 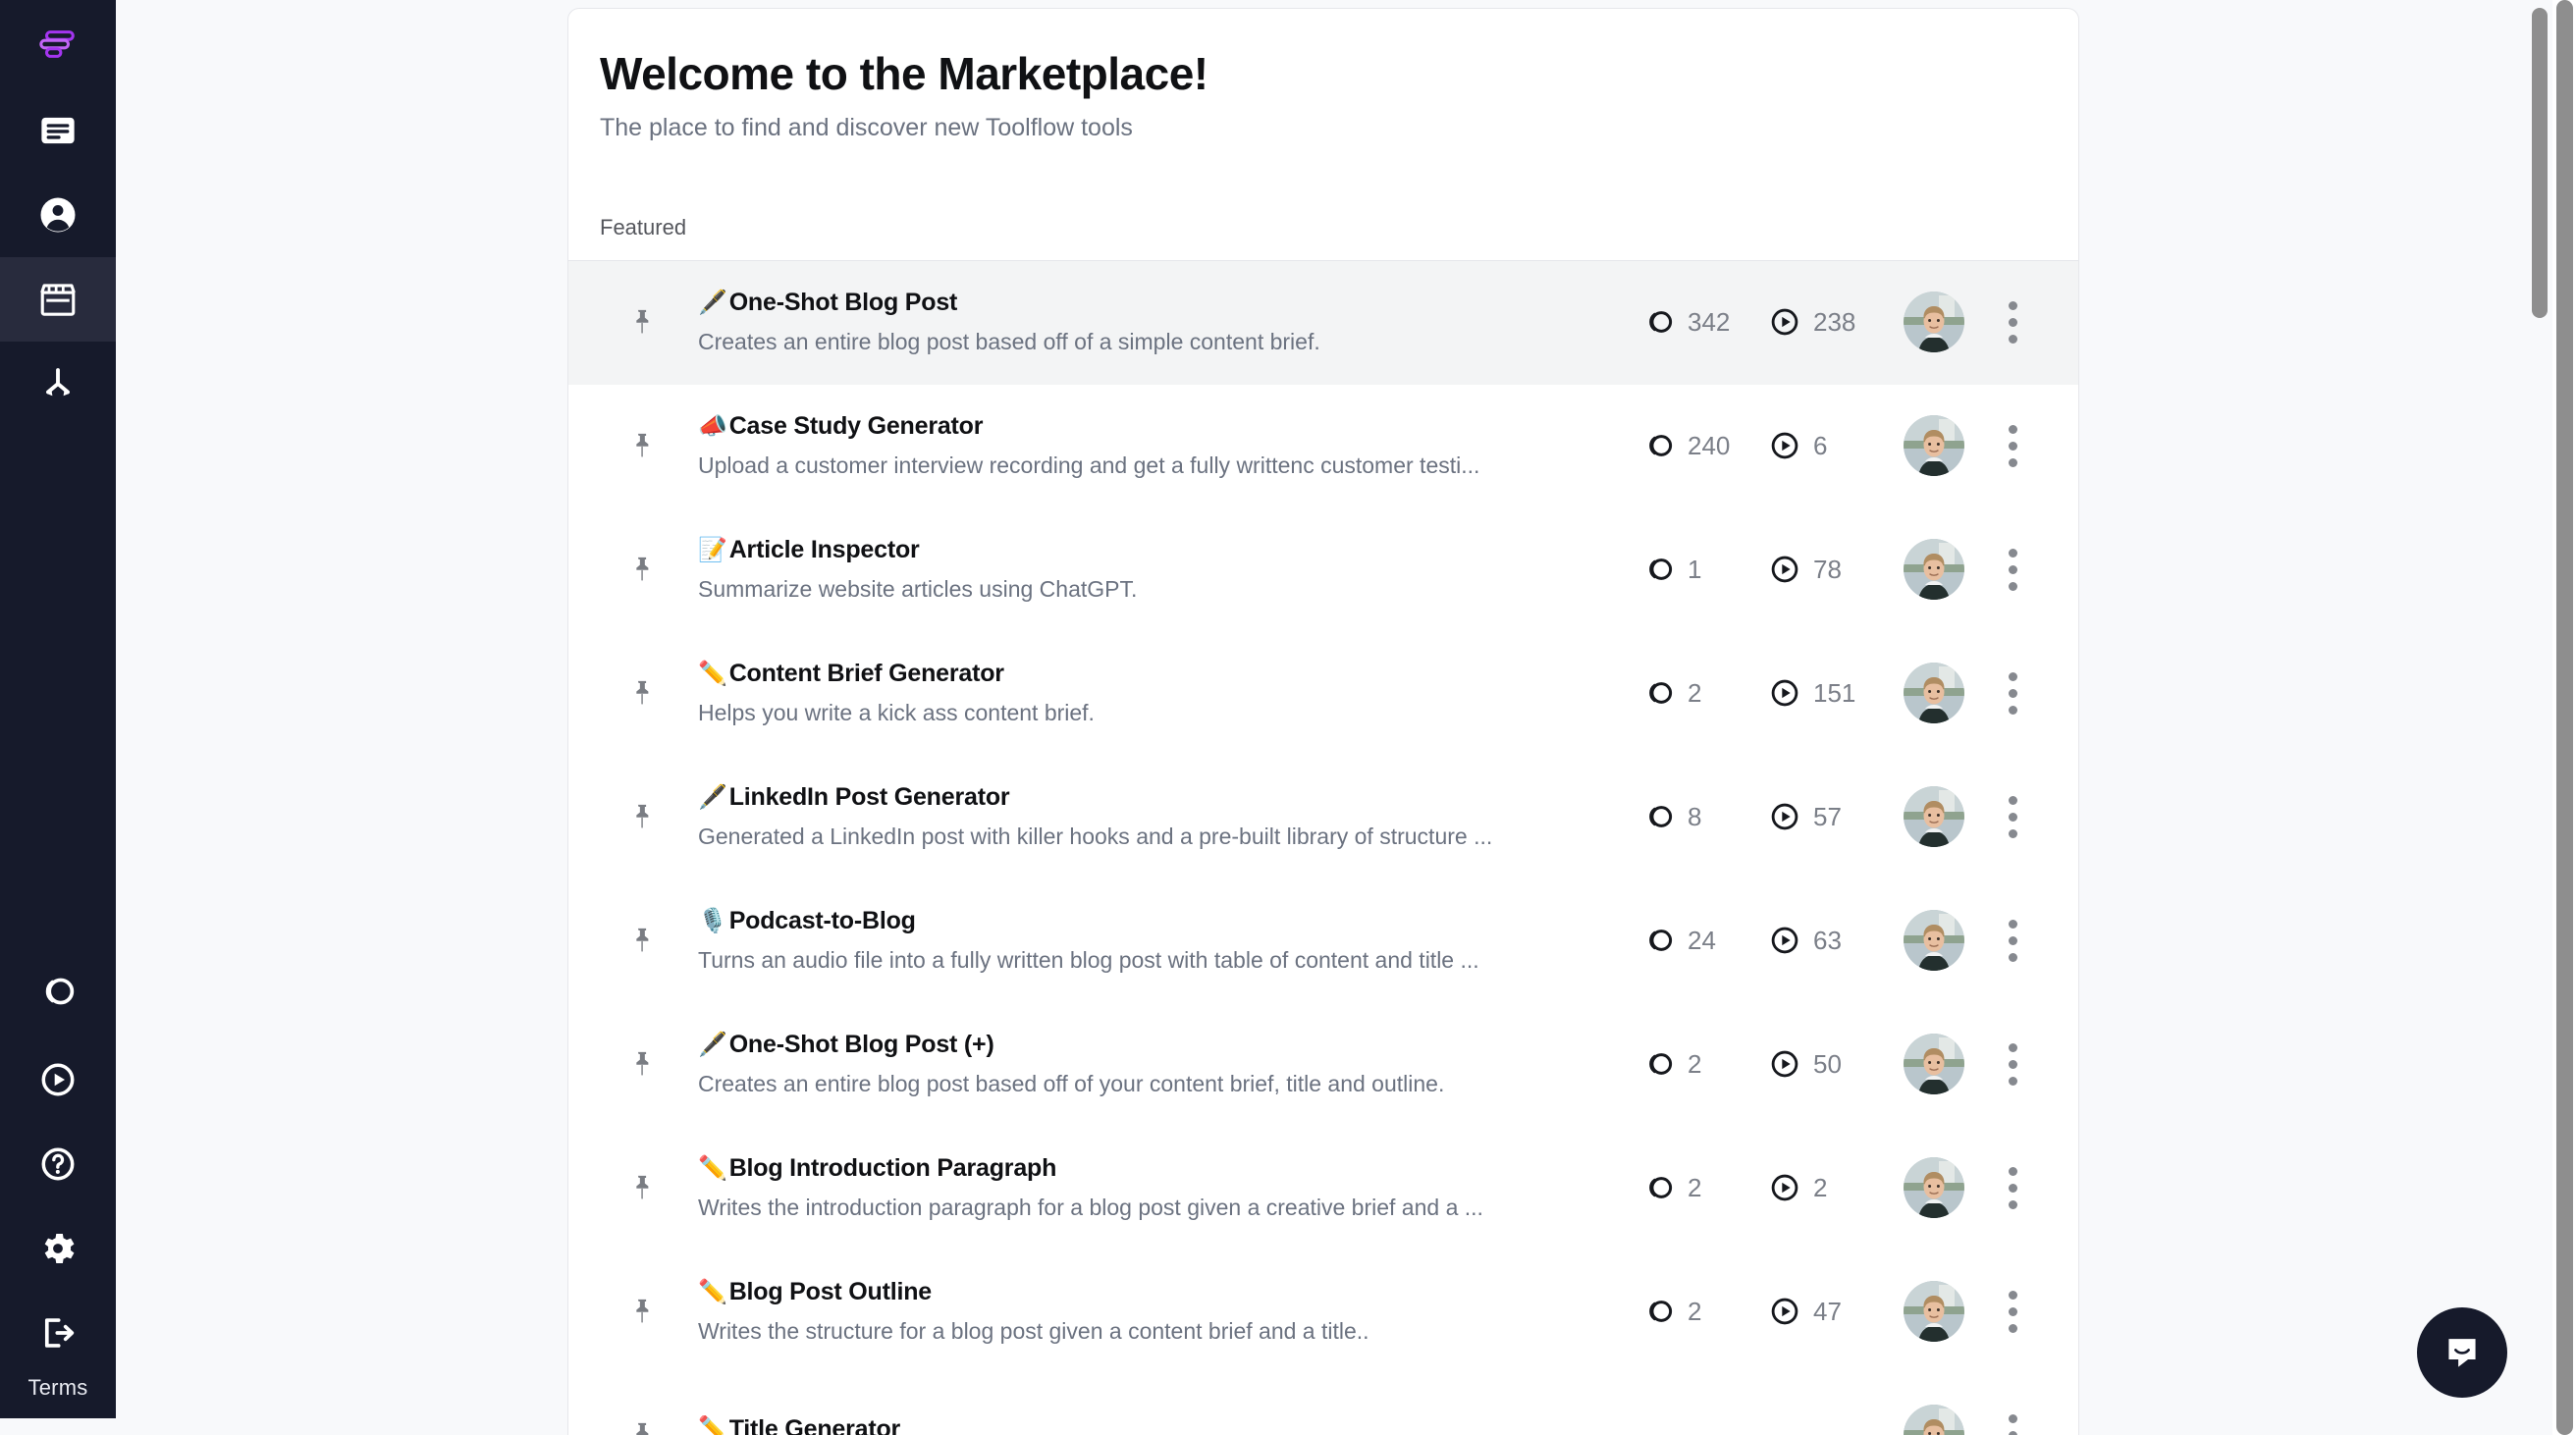 What do you see at coordinates (58, 1396) in the screenshot?
I see `terms-link: Terms` at bounding box center [58, 1396].